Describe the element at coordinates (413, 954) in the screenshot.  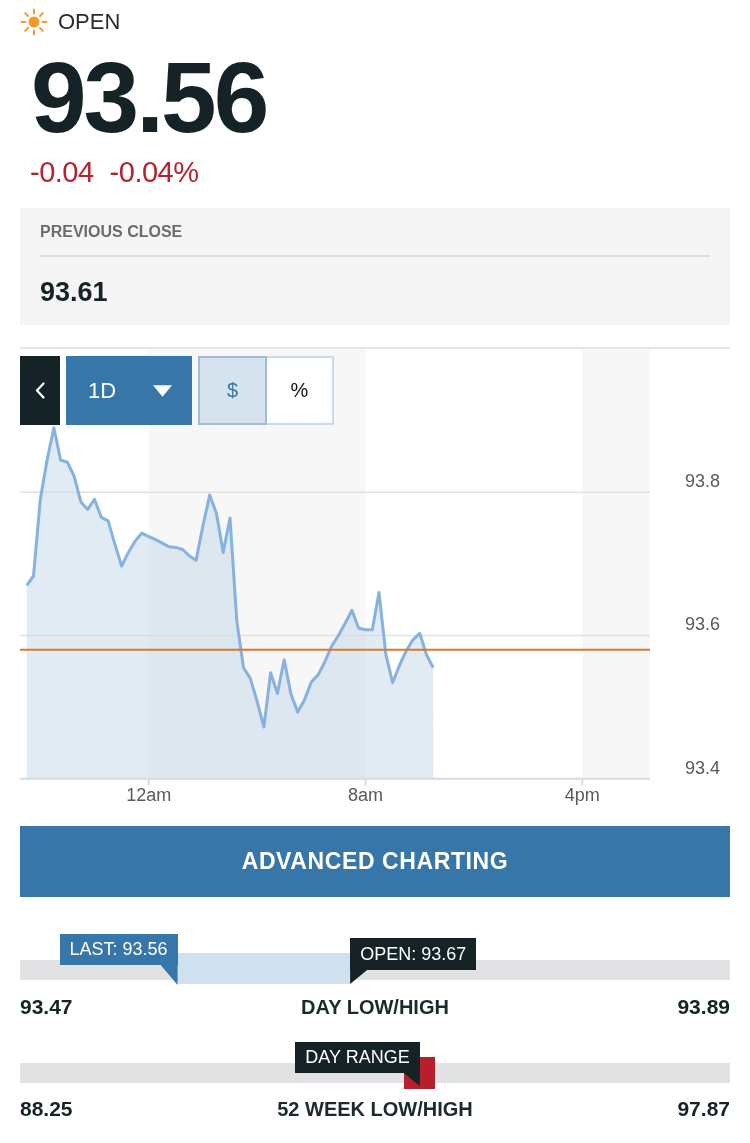
I see `open-price-tag: OPEN: 93.67` at that location.